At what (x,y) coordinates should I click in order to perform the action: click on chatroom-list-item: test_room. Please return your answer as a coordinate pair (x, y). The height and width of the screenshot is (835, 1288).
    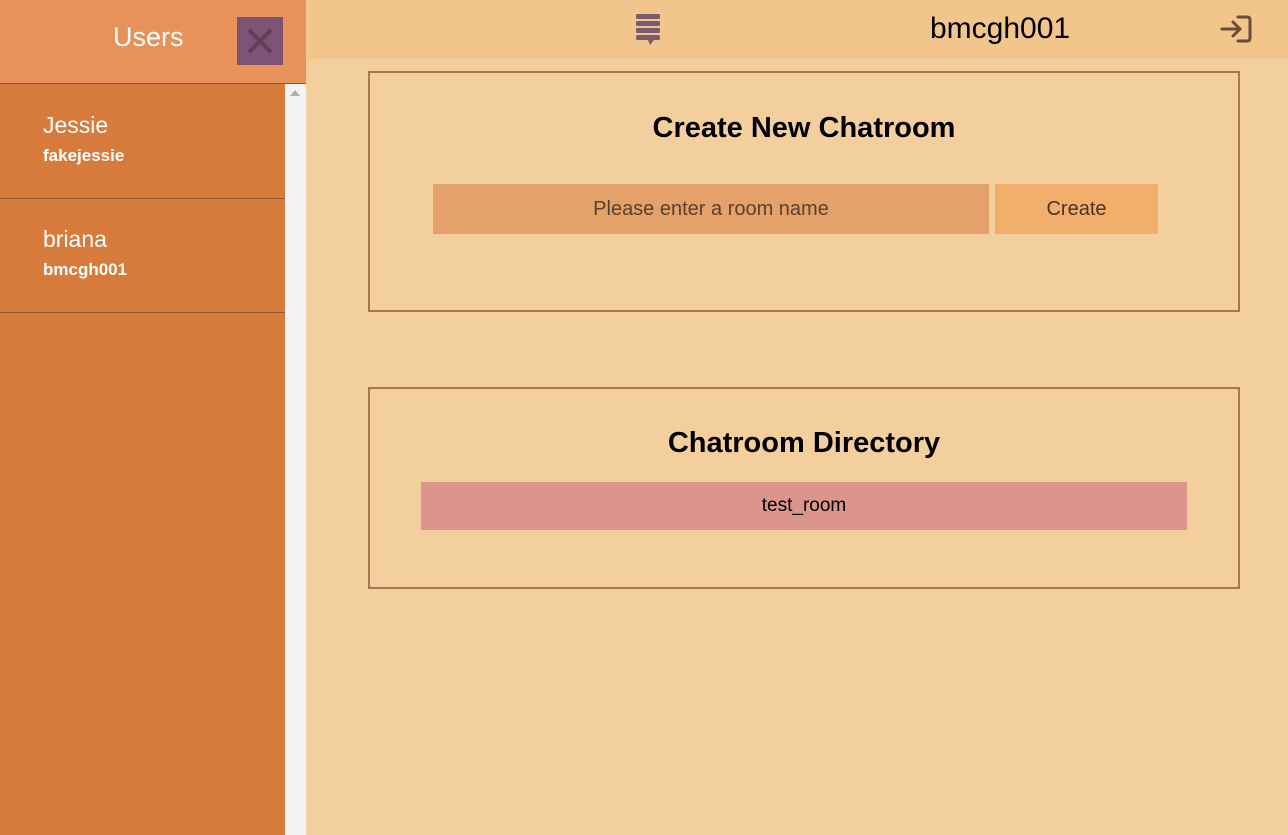
    Looking at the image, I should click on (804, 506).